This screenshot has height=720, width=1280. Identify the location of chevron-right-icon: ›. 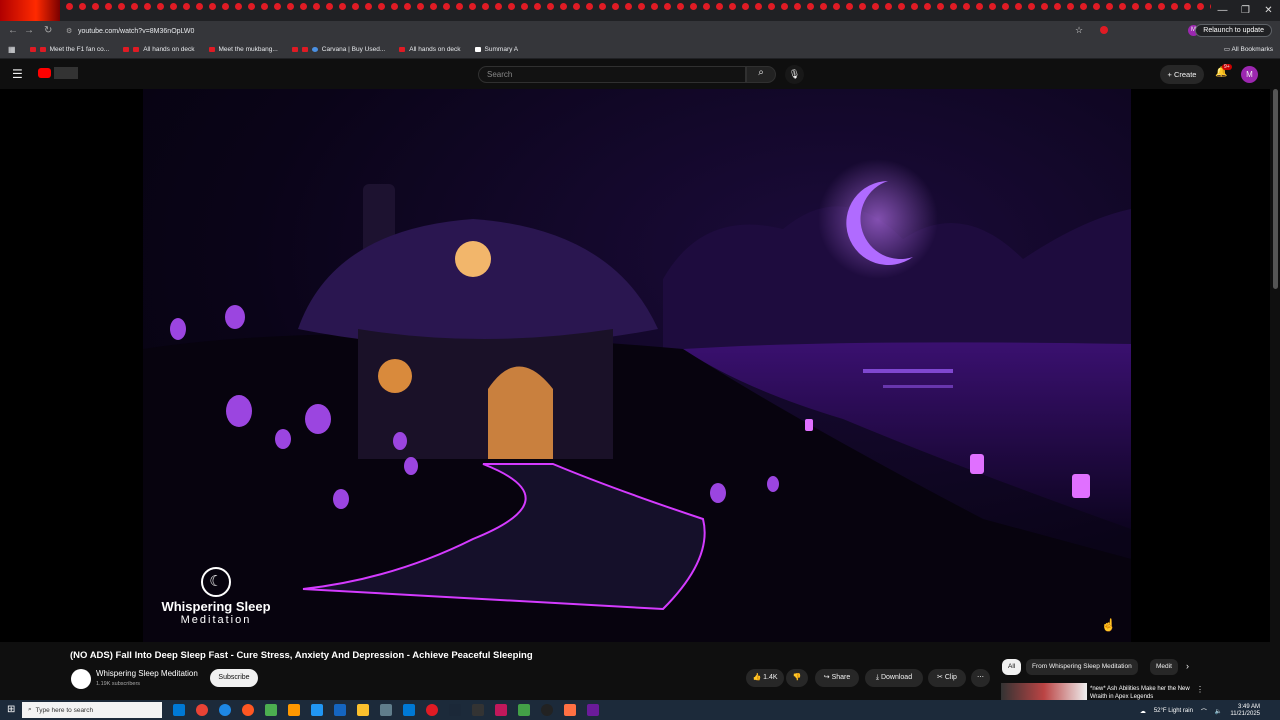
(1187, 666).